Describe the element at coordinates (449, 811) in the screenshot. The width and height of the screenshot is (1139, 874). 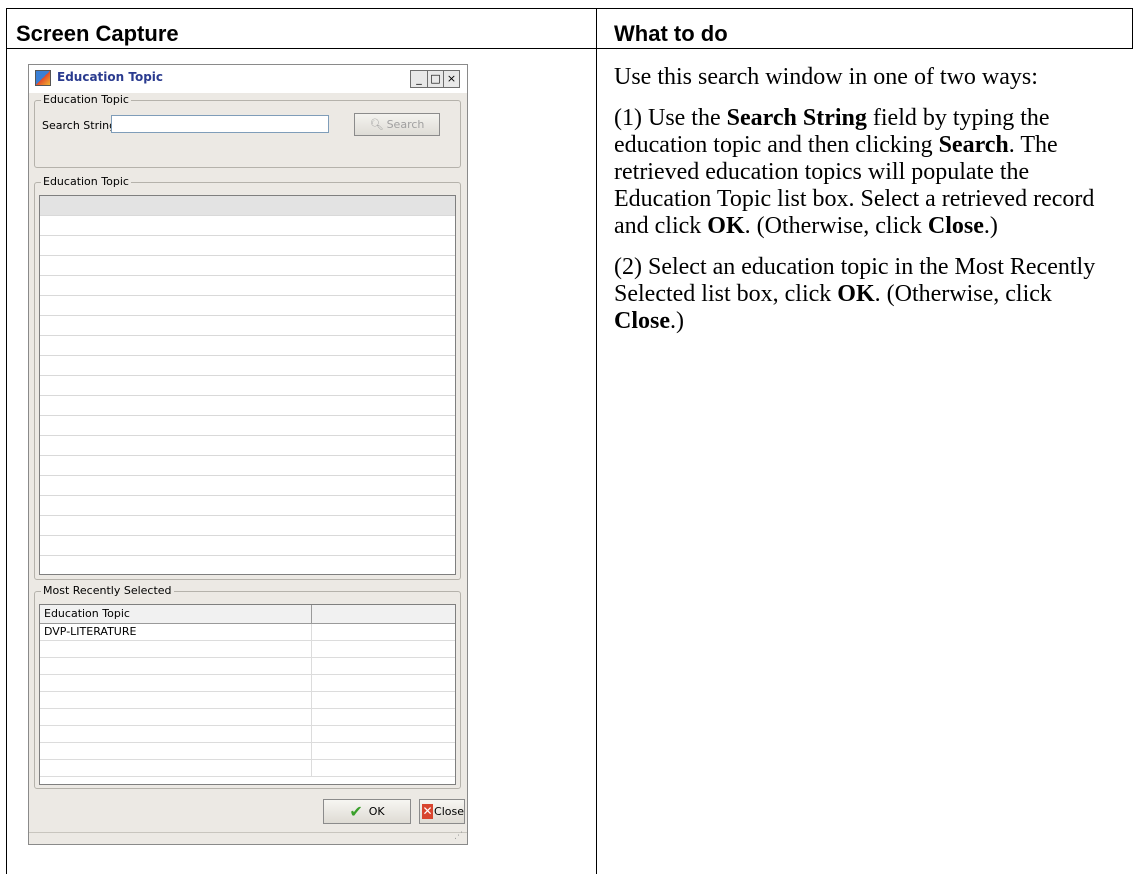
I see `close-button-label: Close` at that location.